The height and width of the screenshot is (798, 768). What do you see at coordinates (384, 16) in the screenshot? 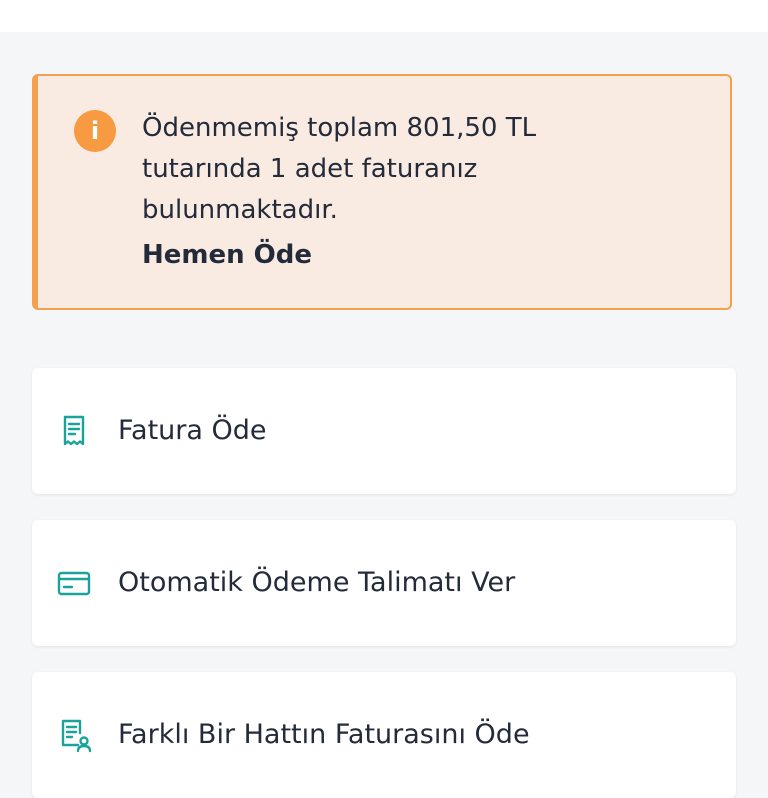
I see `top-bar` at bounding box center [384, 16].